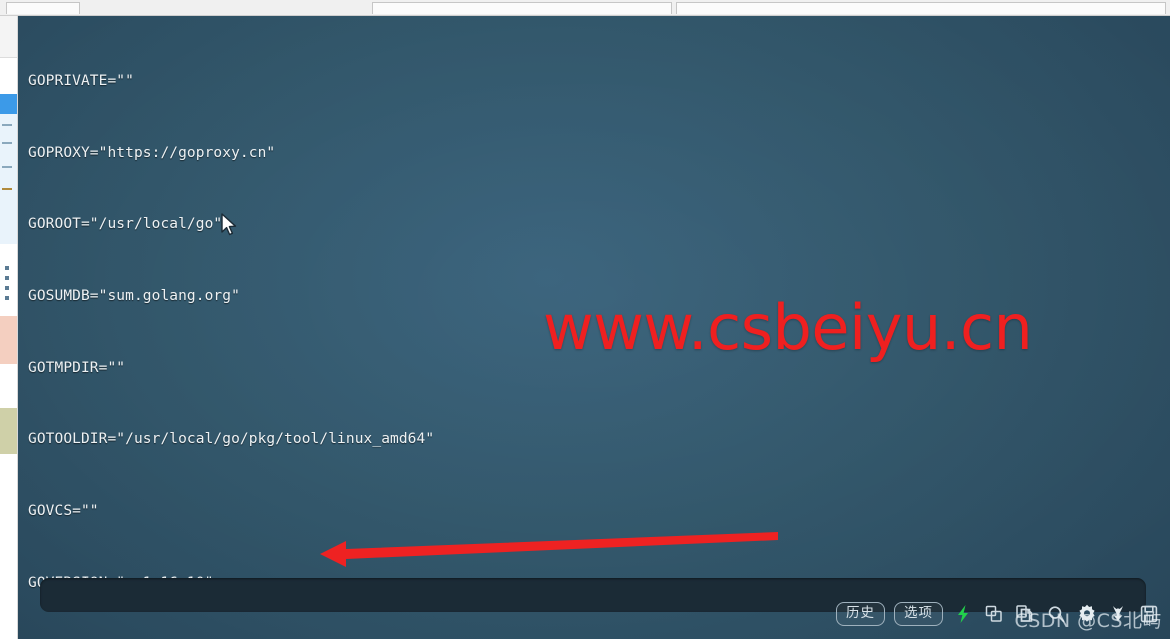 The image size is (1170, 639). What do you see at coordinates (8, 340) in the screenshot?
I see `background-panel-warm-block` at bounding box center [8, 340].